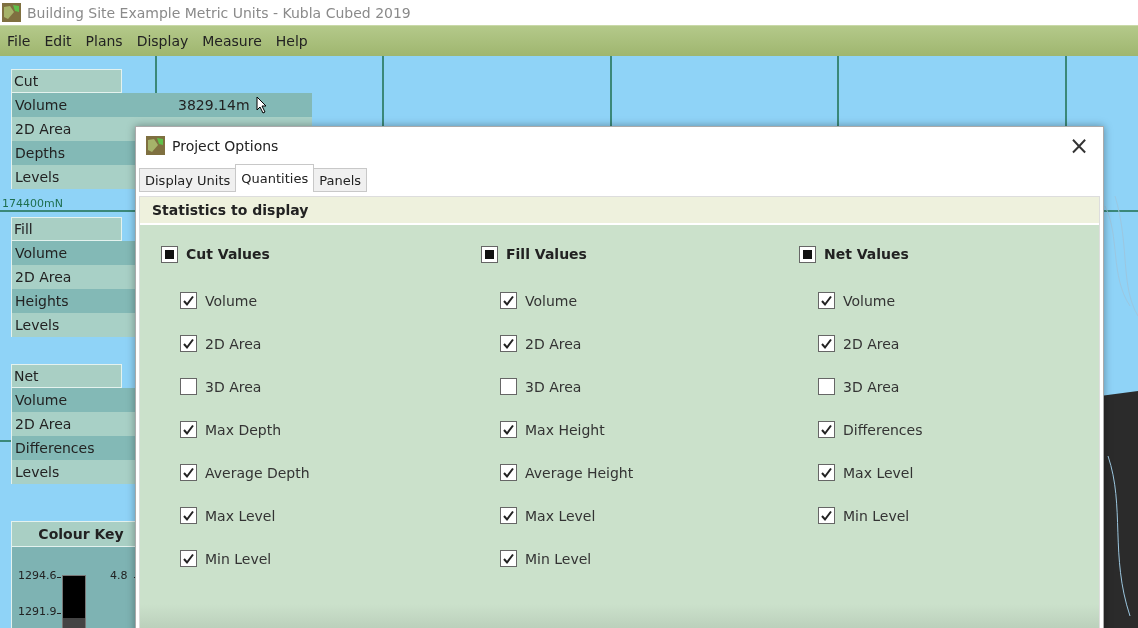  Describe the element at coordinates (866, 254) in the screenshot. I see `group-label: Net Values` at that location.